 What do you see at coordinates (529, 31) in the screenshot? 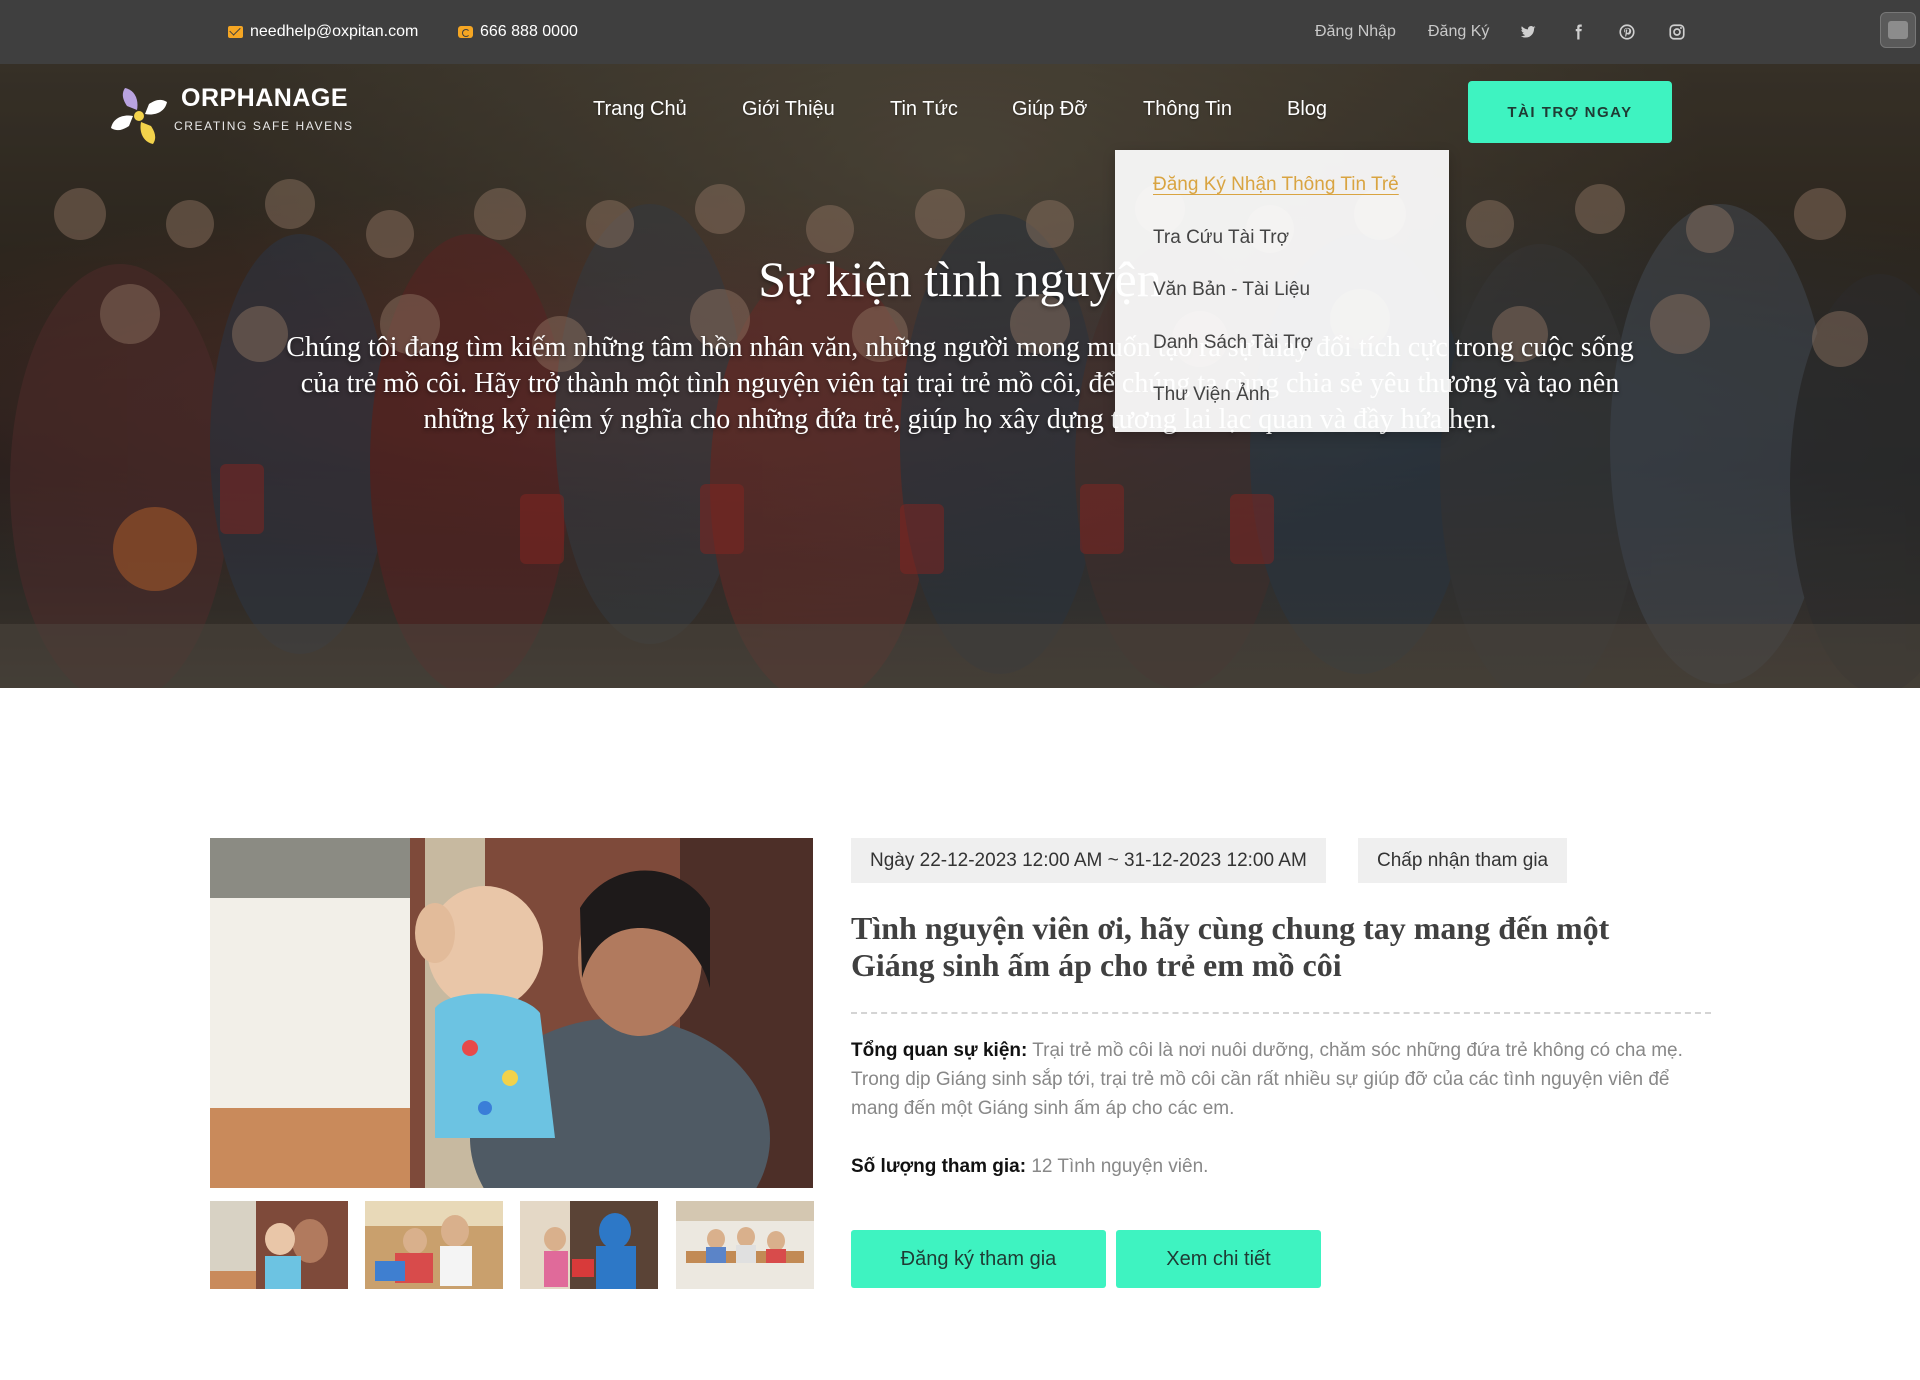
I see `phone-text: 666 888 0000` at bounding box center [529, 31].